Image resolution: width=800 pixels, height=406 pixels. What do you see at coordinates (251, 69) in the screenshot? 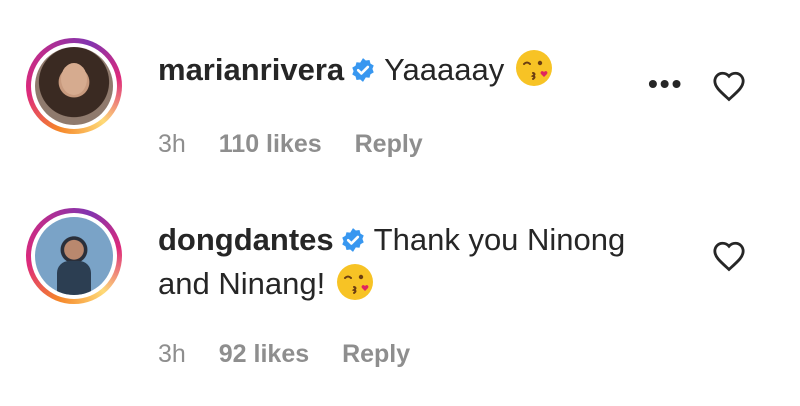
I see `username: marianrivera` at bounding box center [251, 69].